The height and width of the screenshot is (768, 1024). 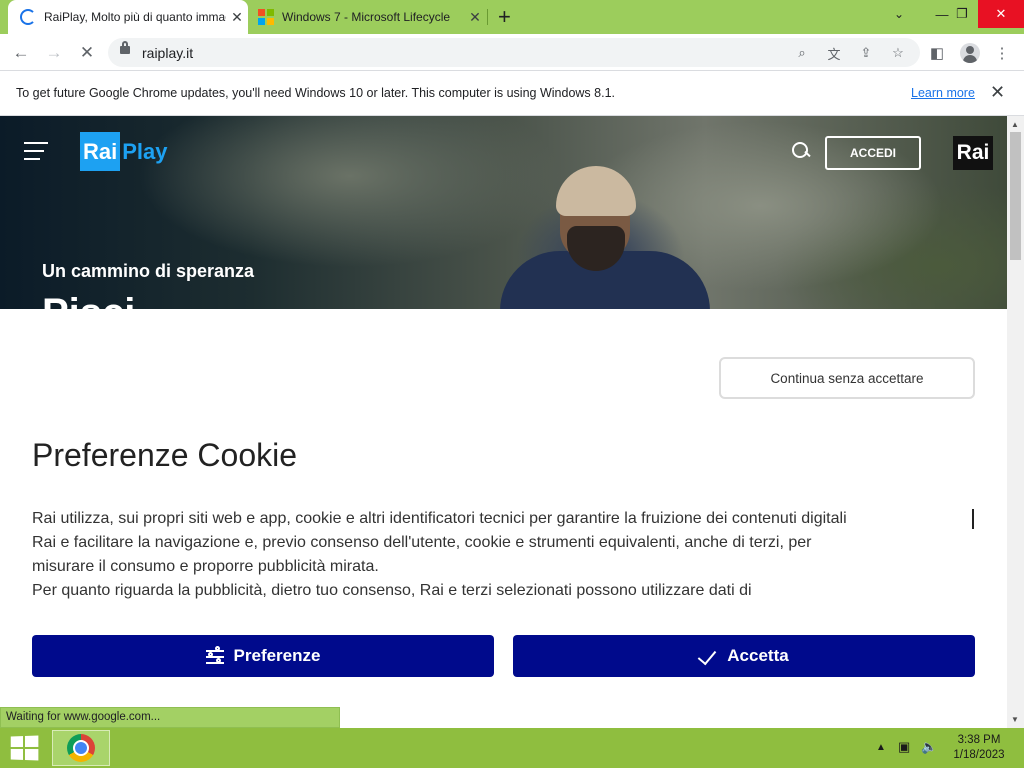 What do you see at coordinates (512, 748) in the screenshot?
I see `windows-taskbar: ▲ ▣ 🔈 3:38 PM 1/18/2023` at bounding box center [512, 748].